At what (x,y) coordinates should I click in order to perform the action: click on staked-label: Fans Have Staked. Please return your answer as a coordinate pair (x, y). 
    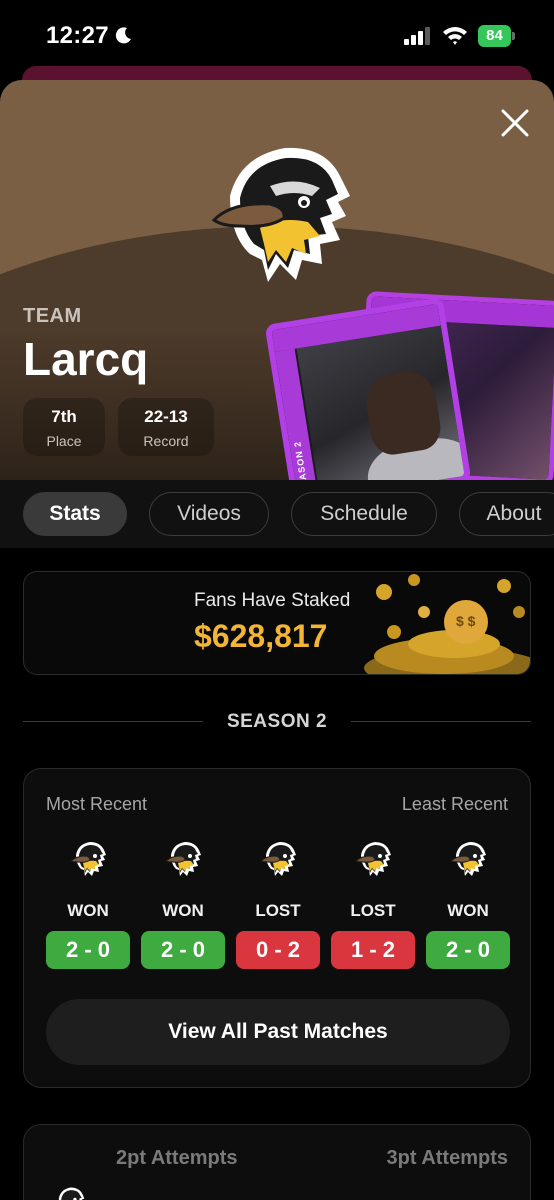
    Looking at the image, I should click on (272, 600).